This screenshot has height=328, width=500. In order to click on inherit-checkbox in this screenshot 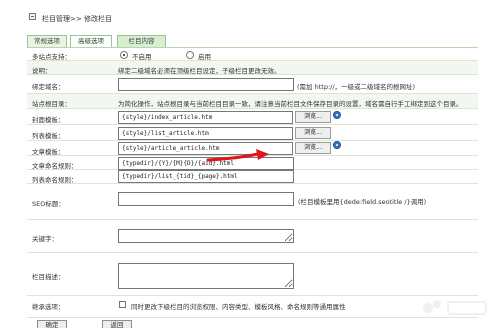, I will do `click(122, 304)`.